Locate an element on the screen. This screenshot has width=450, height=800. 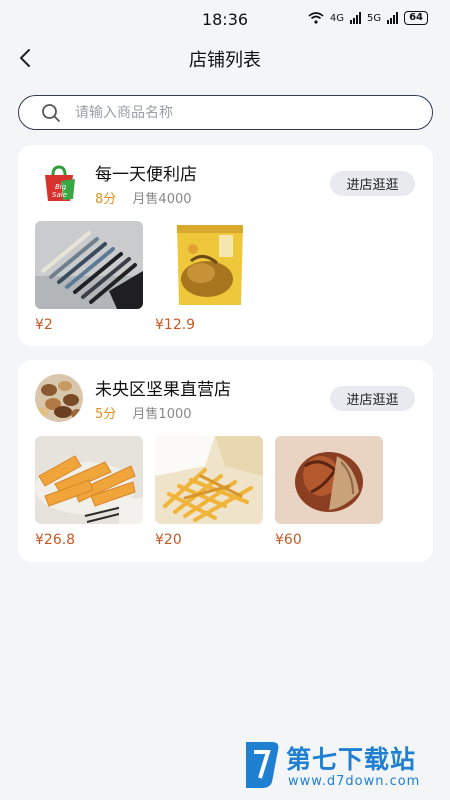
shop-meta: 5分 月售1000 is located at coordinates (143, 412).